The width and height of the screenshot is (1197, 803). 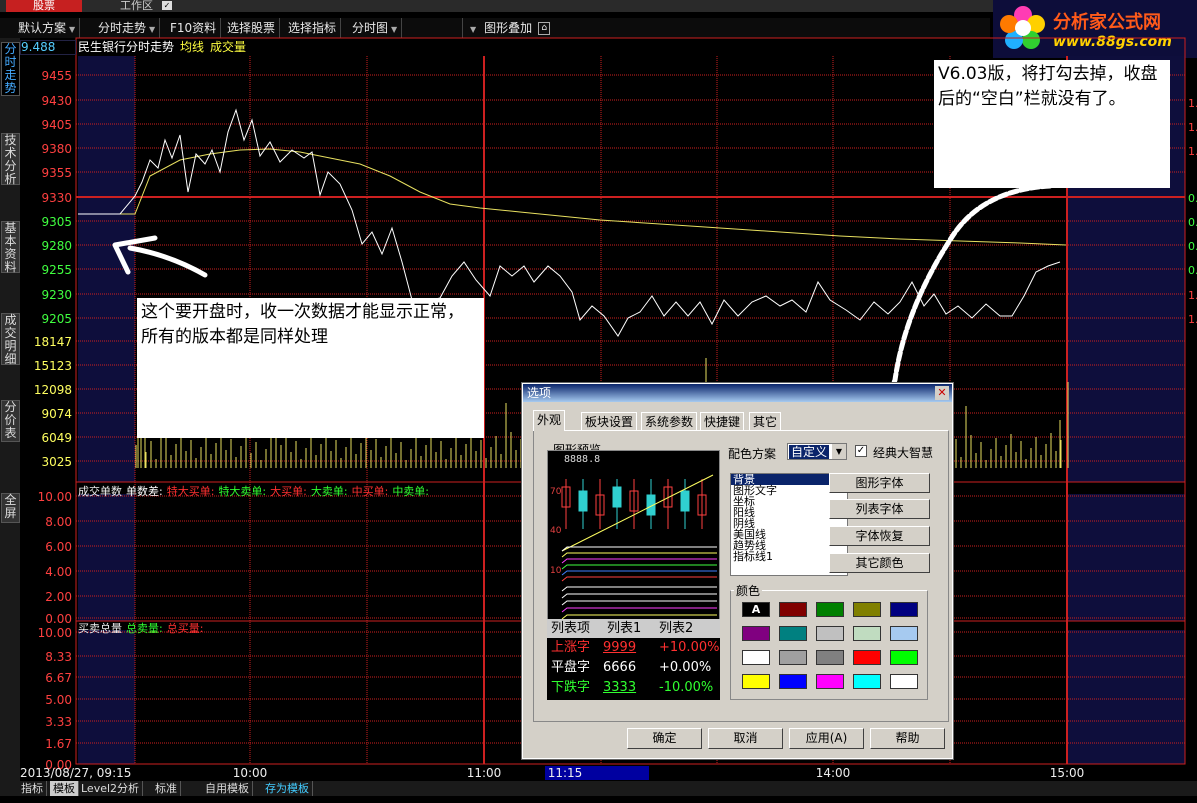 I want to click on sub1-item: 特大买单:, so click(x=190, y=491).